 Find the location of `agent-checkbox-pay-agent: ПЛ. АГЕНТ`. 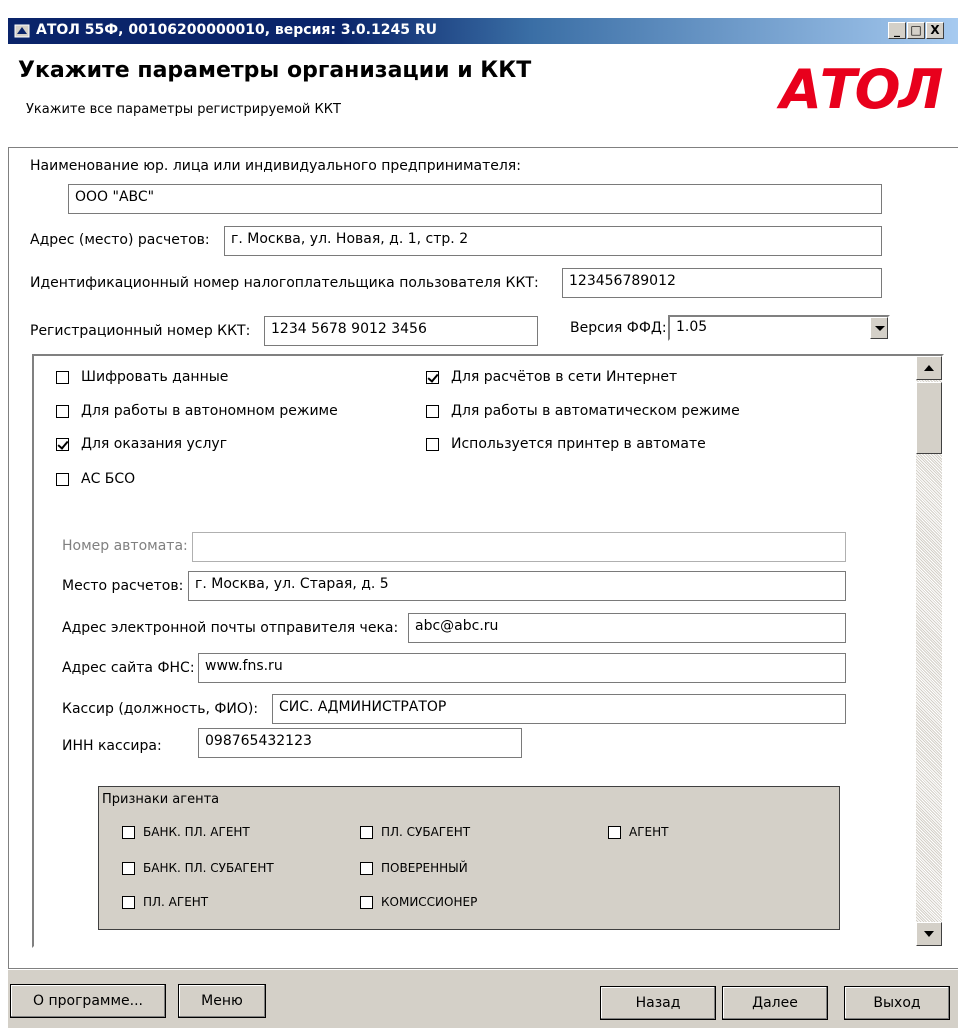

agent-checkbox-pay-agent: ПЛ. АГЕНТ is located at coordinates (165, 902).